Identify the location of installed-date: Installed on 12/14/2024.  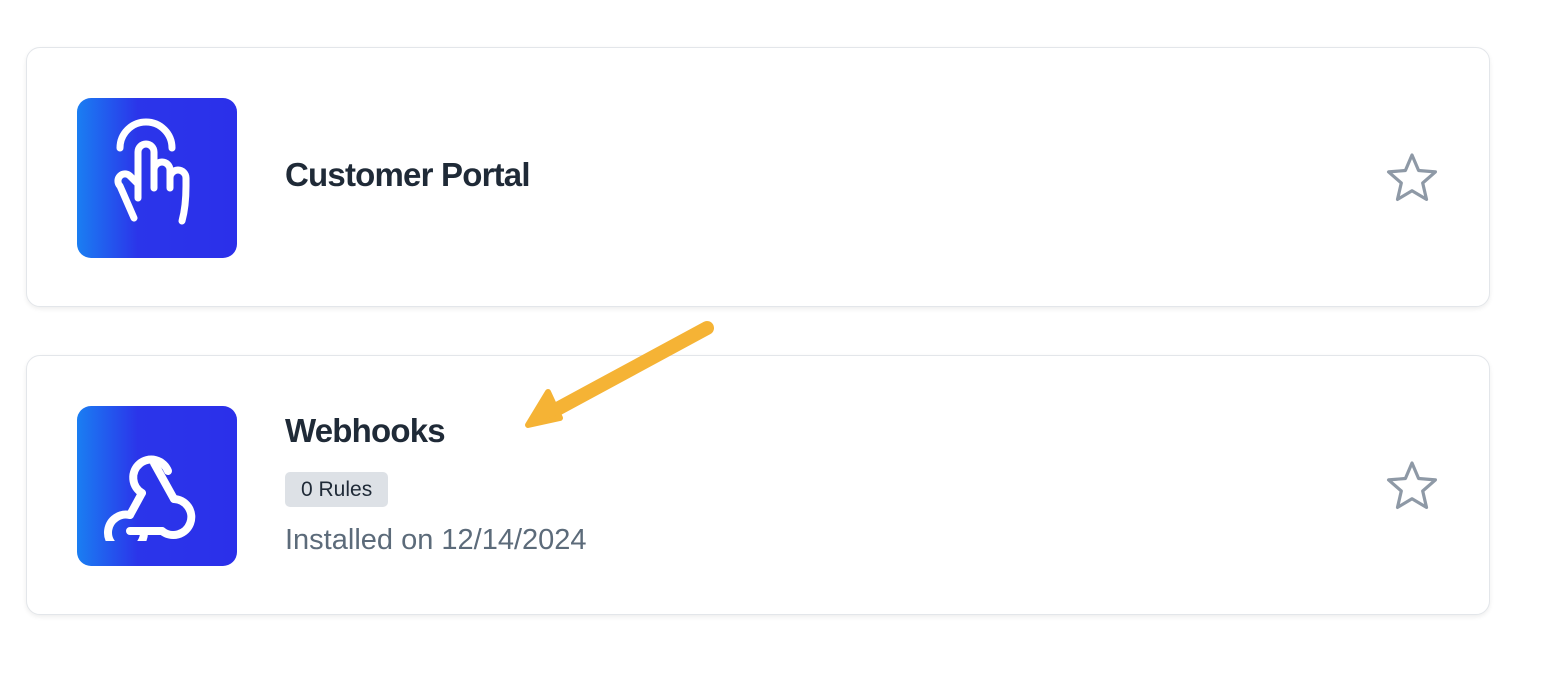
(436, 540).